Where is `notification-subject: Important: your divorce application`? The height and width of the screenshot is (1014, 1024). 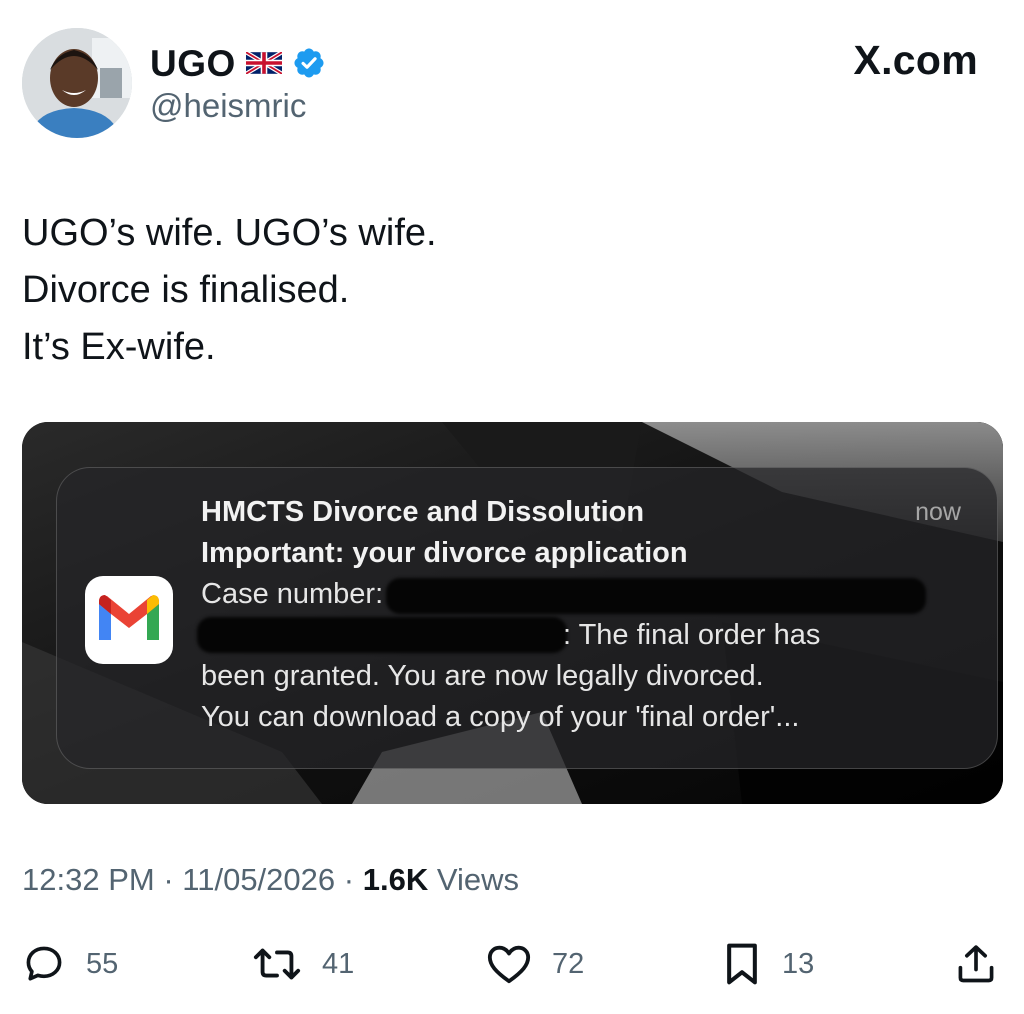 notification-subject: Important: your divorce application is located at coordinates (444, 553).